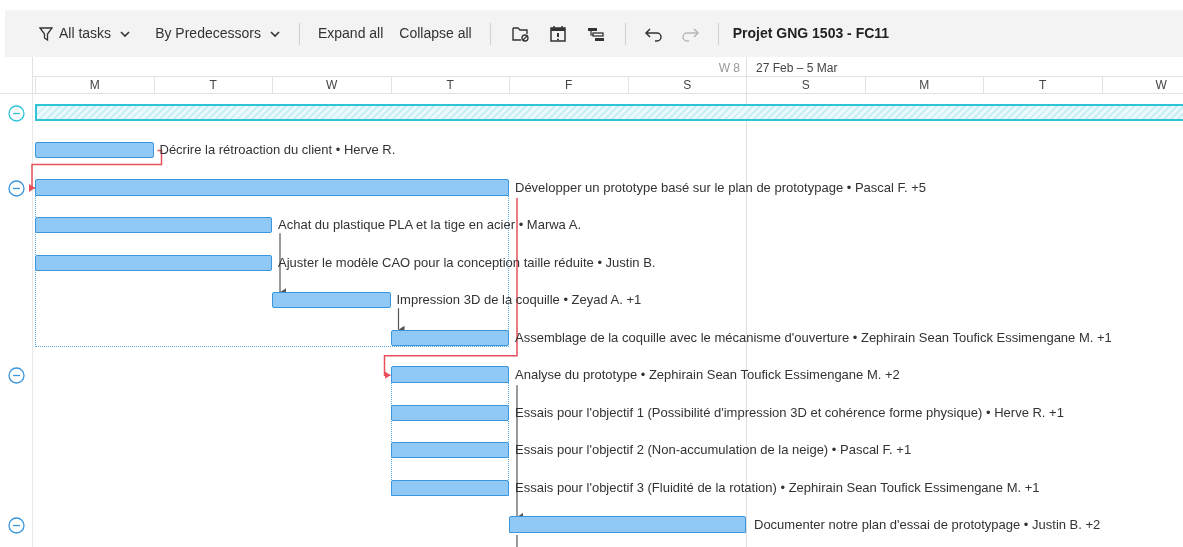 The width and height of the screenshot is (1183, 547). What do you see at coordinates (707, 375) in the screenshot?
I see `task-label: Analyse du prototype • Zephirain Sean Toufick Essimengane M. +2` at bounding box center [707, 375].